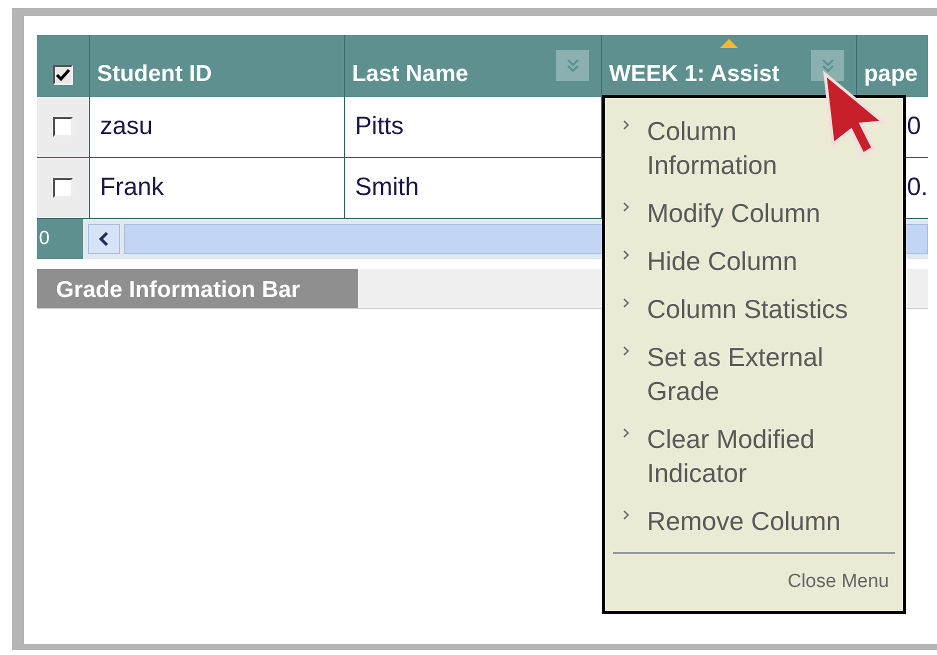 The image size is (937, 655). What do you see at coordinates (914, 126) in the screenshot?
I see `table-cell-text: 0` at bounding box center [914, 126].